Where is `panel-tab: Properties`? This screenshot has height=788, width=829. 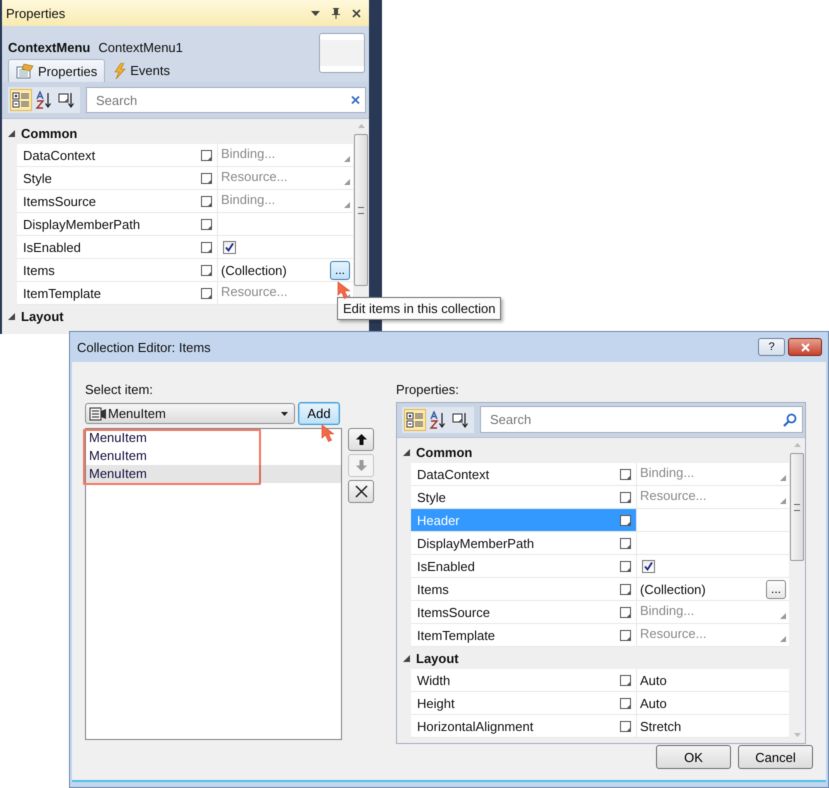 panel-tab: Properties is located at coordinates (57, 70).